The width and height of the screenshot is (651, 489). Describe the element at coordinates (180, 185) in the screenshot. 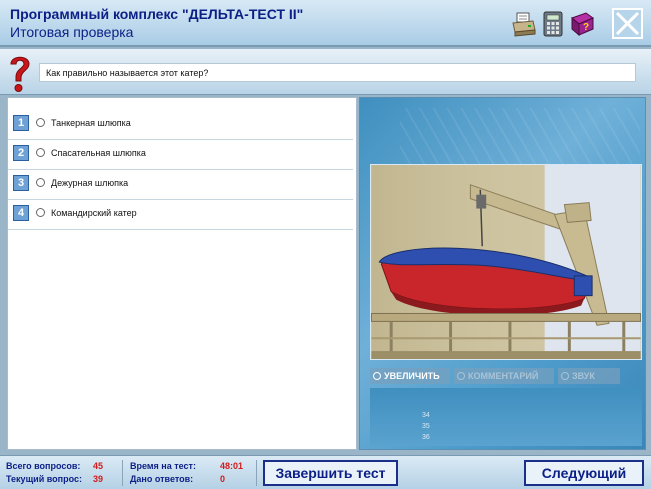

I see `answer-option-3: 3 Дежурная шлюпка` at that location.